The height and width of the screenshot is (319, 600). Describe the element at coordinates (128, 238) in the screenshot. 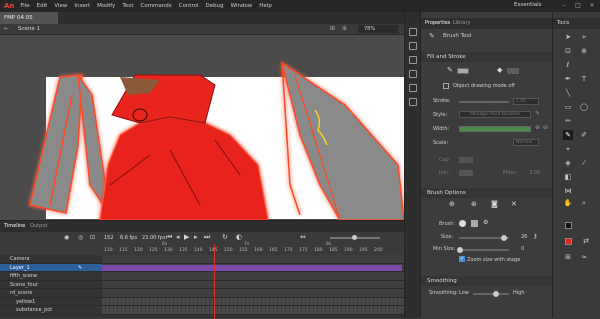

I see `frame-rate: 6.6 fps` at that location.